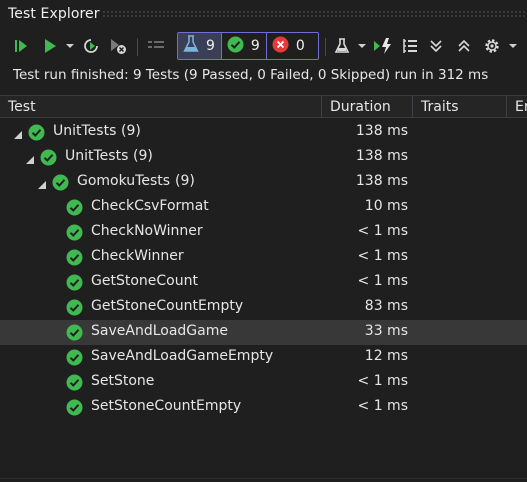 This screenshot has width=527, height=482. I want to click on passed-tests-filter: 9, so click(244, 46).